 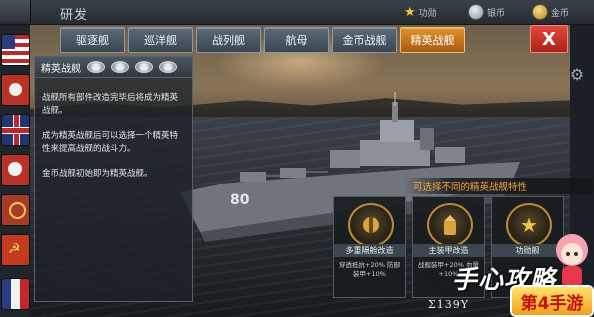 I want to click on info-panel-header: 精英战舰, so click(x=113, y=67).